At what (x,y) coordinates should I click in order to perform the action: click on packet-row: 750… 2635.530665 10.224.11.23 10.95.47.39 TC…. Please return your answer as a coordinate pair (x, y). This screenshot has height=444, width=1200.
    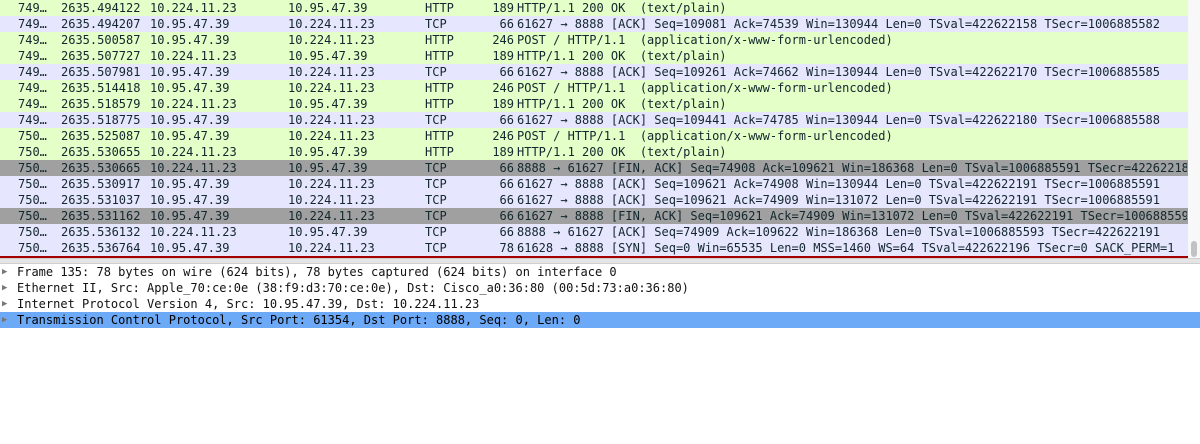
    Looking at the image, I should click on (594, 168).